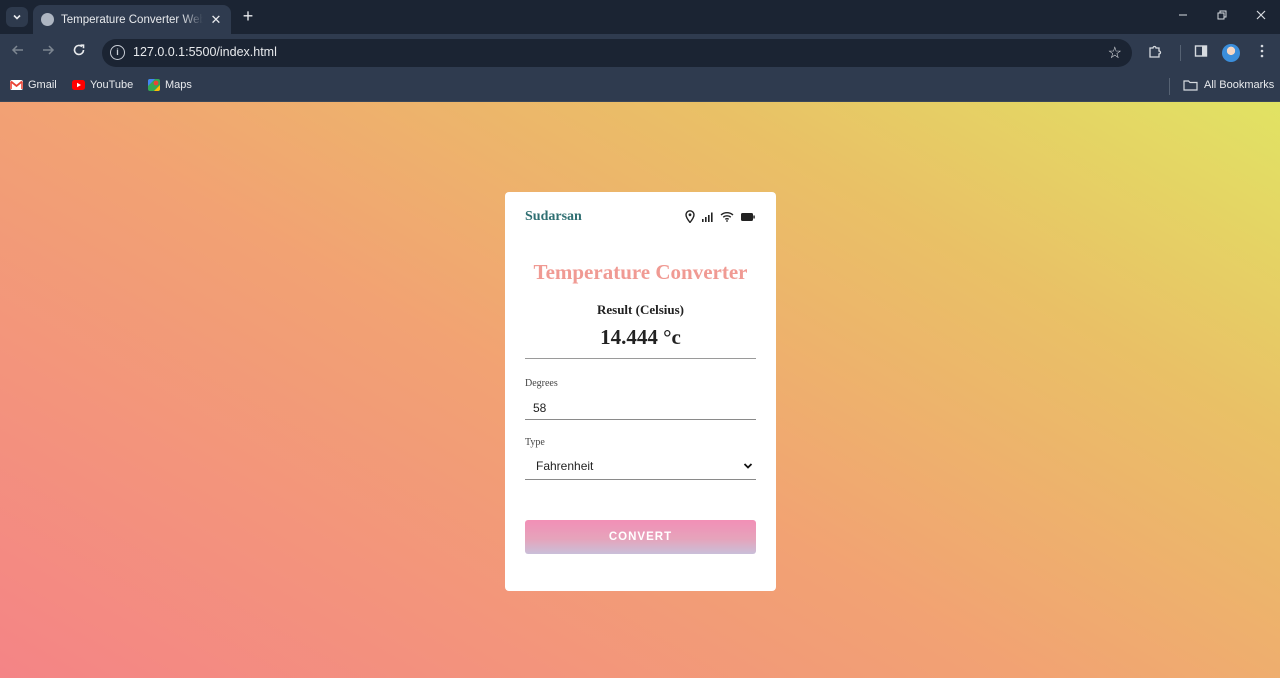  I want to click on result-value: 14.444 °c, so click(640, 337).